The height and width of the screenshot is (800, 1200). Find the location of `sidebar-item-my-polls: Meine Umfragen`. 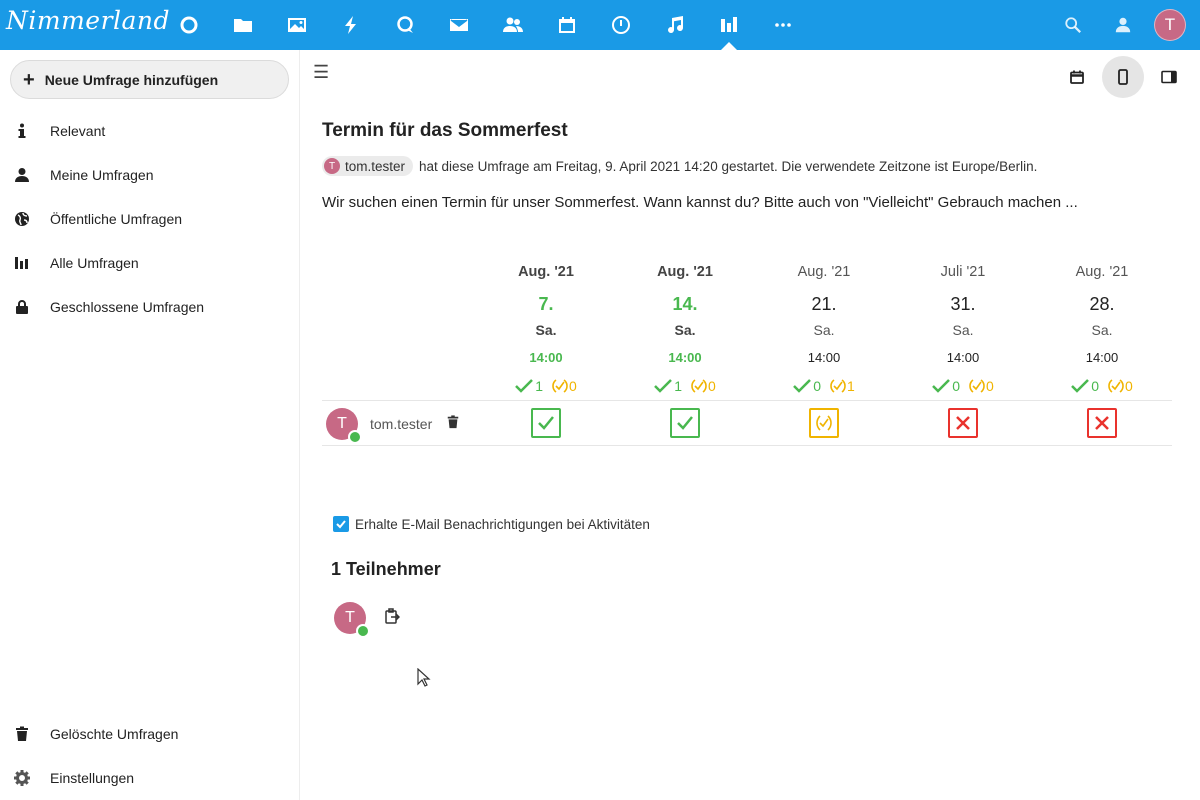

sidebar-item-my-polls: Meine Umfragen is located at coordinates (150, 175).